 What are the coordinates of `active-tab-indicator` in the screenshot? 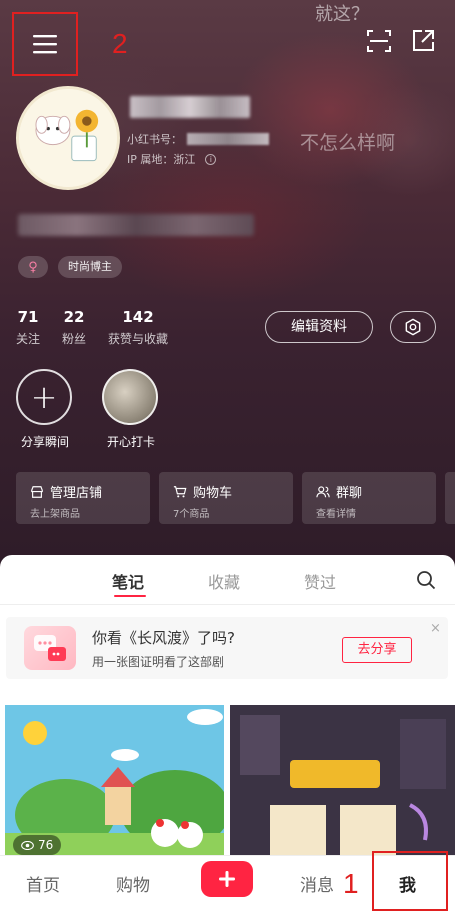 It's located at (130, 596).